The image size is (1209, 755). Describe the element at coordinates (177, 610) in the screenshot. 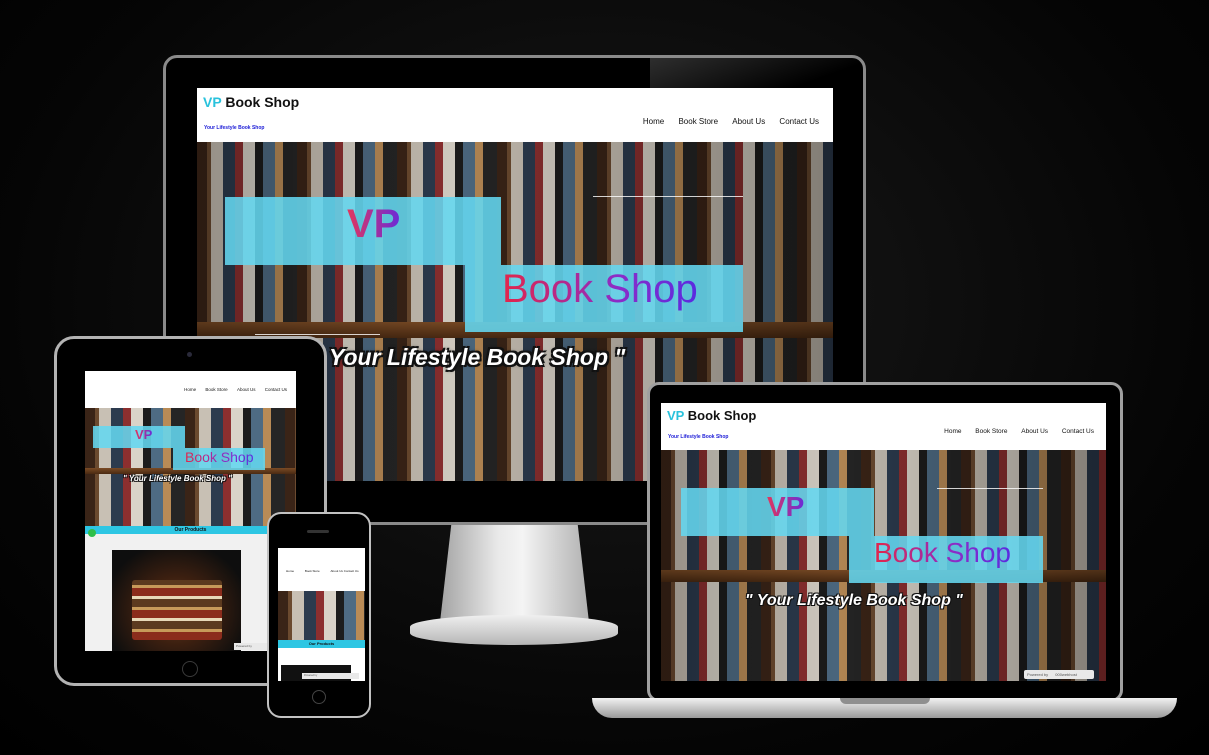

I see `book-stack-icon` at that location.